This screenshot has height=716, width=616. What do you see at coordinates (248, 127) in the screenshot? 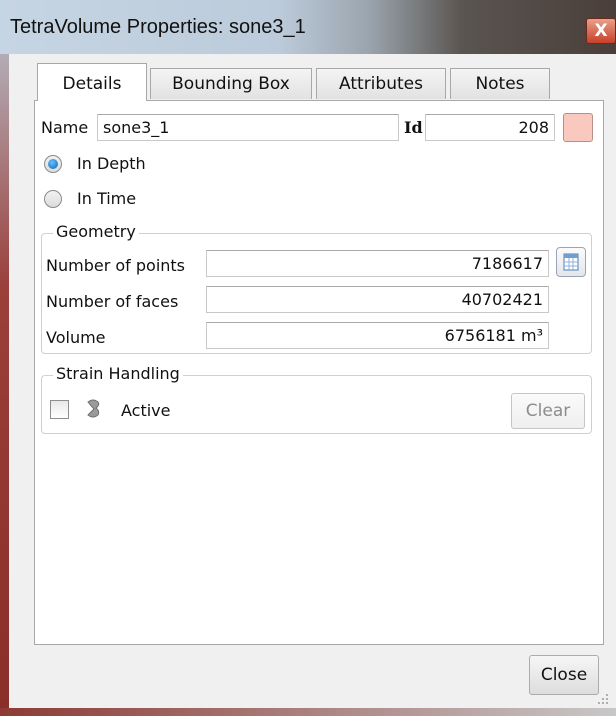
I see `name-input: sone3_1` at bounding box center [248, 127].